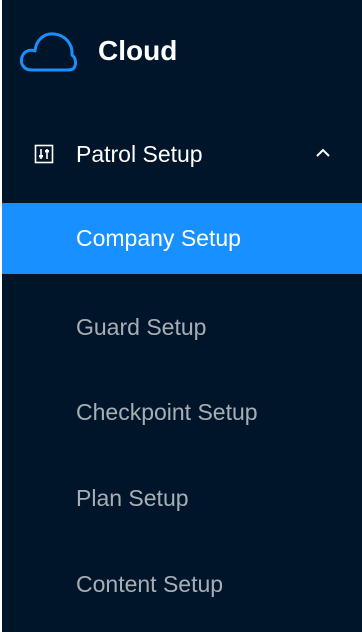 This screenshot has width=362, height=632. I want to click on menu-item-label: Checkpoint Setup, so click(167, 412).